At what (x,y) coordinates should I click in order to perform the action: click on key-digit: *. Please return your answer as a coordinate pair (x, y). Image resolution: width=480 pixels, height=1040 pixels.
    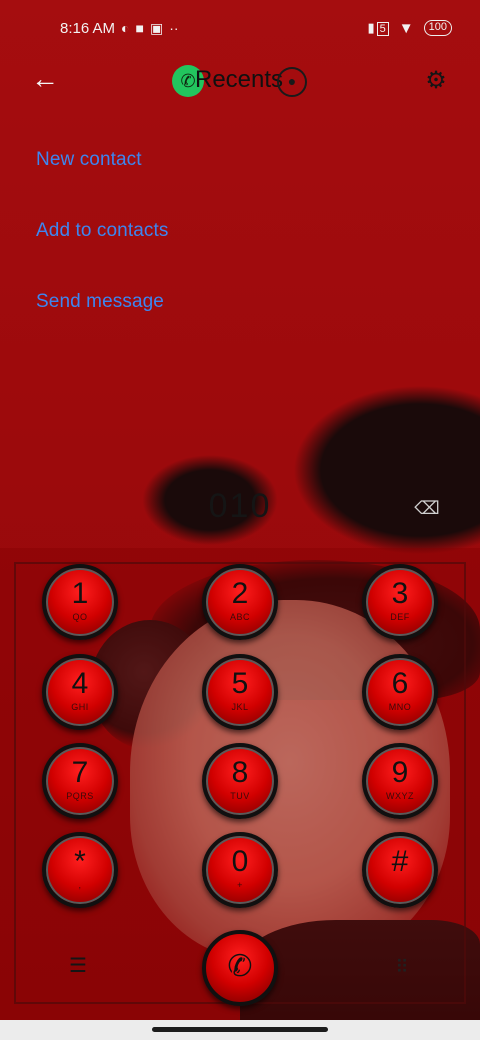
    Looking at the image, I should click on (80, 861).